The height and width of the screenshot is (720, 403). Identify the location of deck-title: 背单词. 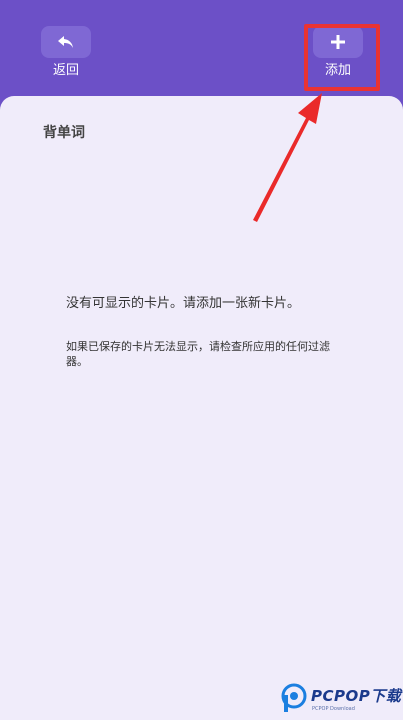
(64, 133).